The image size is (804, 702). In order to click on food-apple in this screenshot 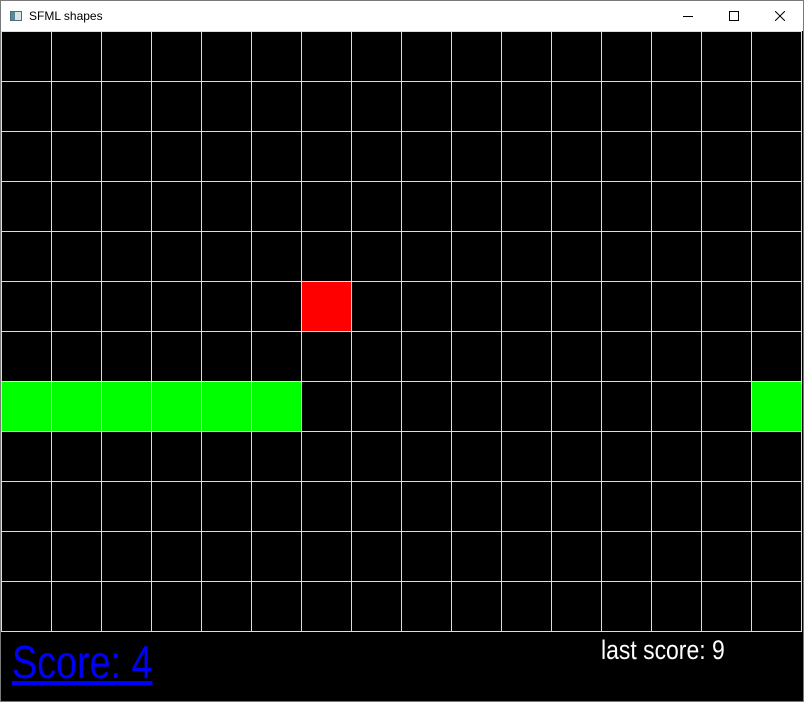, I will do `click(327, 307)`.